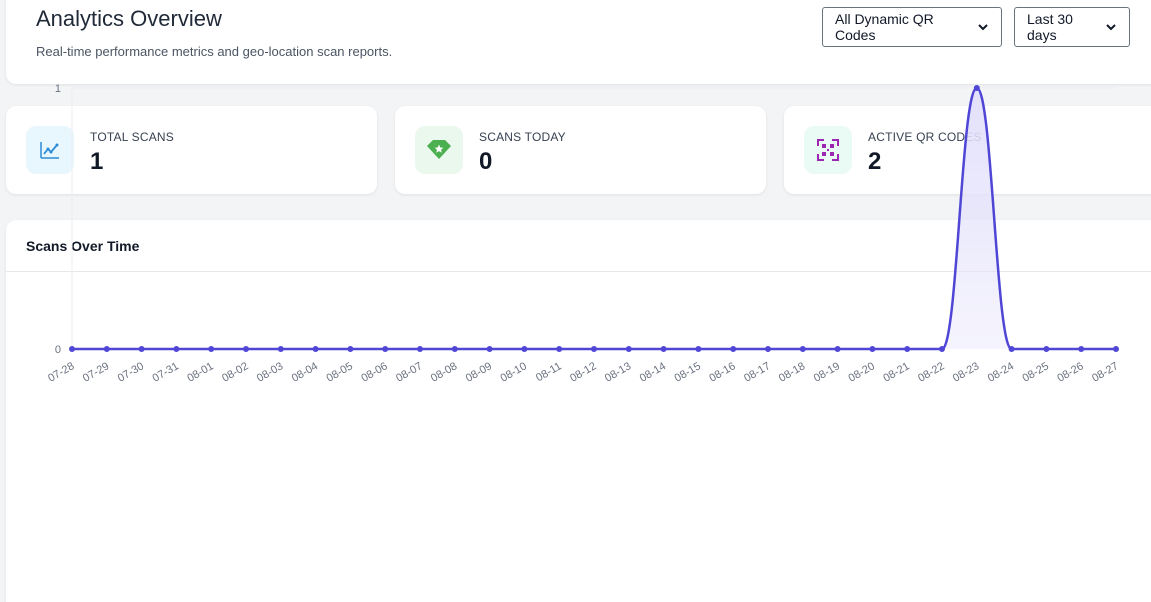 This screenshot has width=1151, height=602. I want to click on x-tick-label: 08-25, so click(1036, 372).